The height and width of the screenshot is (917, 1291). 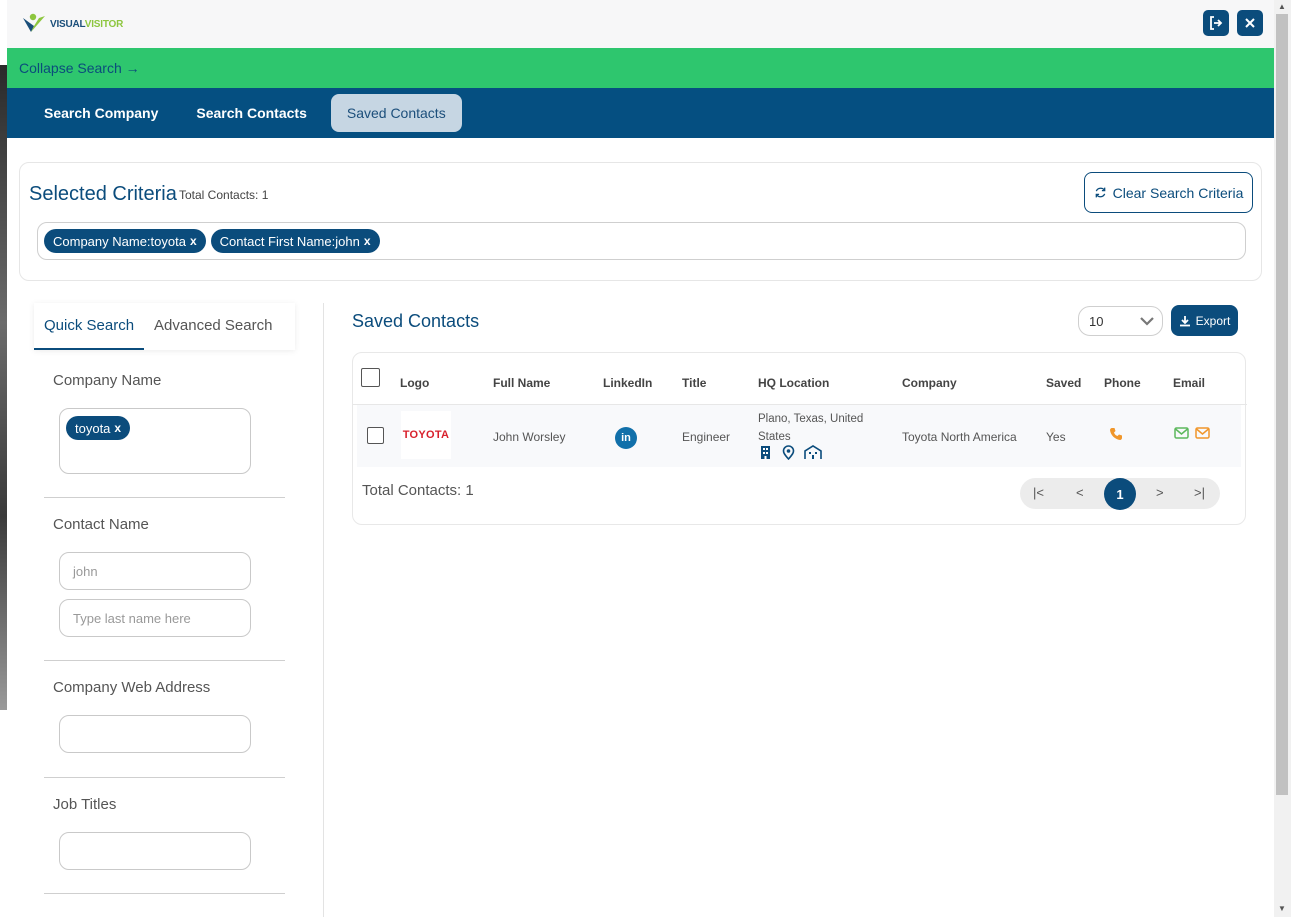 What do you see at coordinates (103, 194) in the screenshot?
I see `criteria-title: Selected Criteria` at bounding box center [103, 194].